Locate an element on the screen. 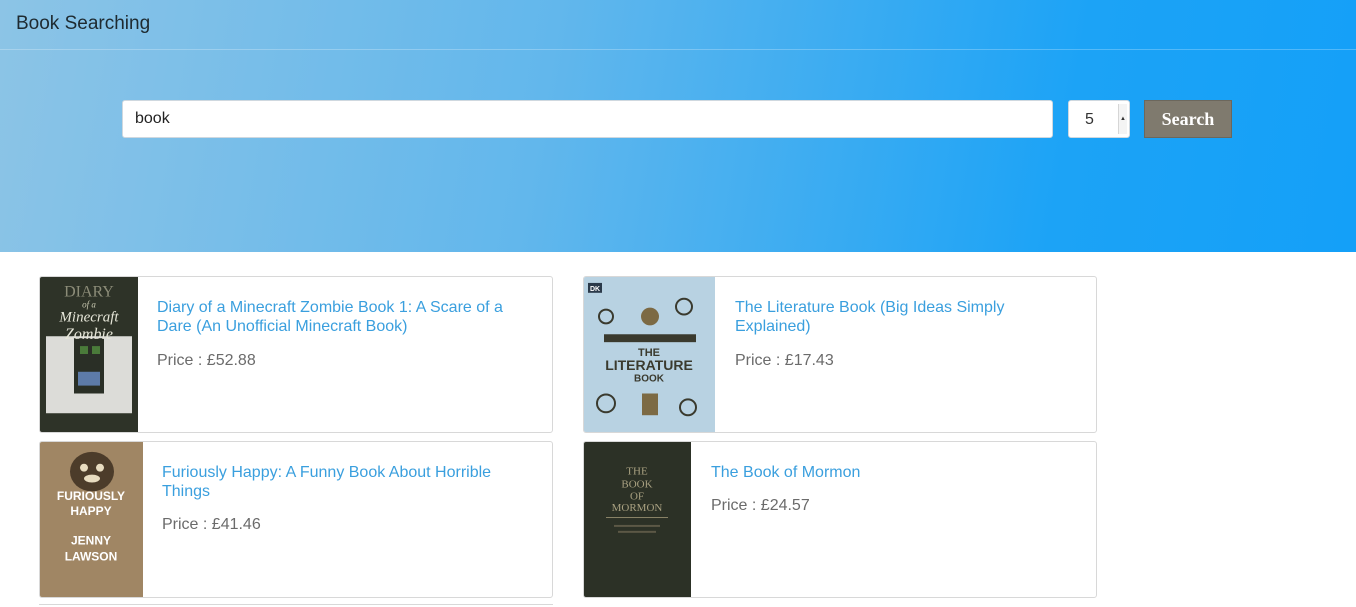 The image size is (1356, 607). furiously-happy-cover-art: FURIOUSLY HAPPY JENNY LAWSON is located at coordinates (91, 519).